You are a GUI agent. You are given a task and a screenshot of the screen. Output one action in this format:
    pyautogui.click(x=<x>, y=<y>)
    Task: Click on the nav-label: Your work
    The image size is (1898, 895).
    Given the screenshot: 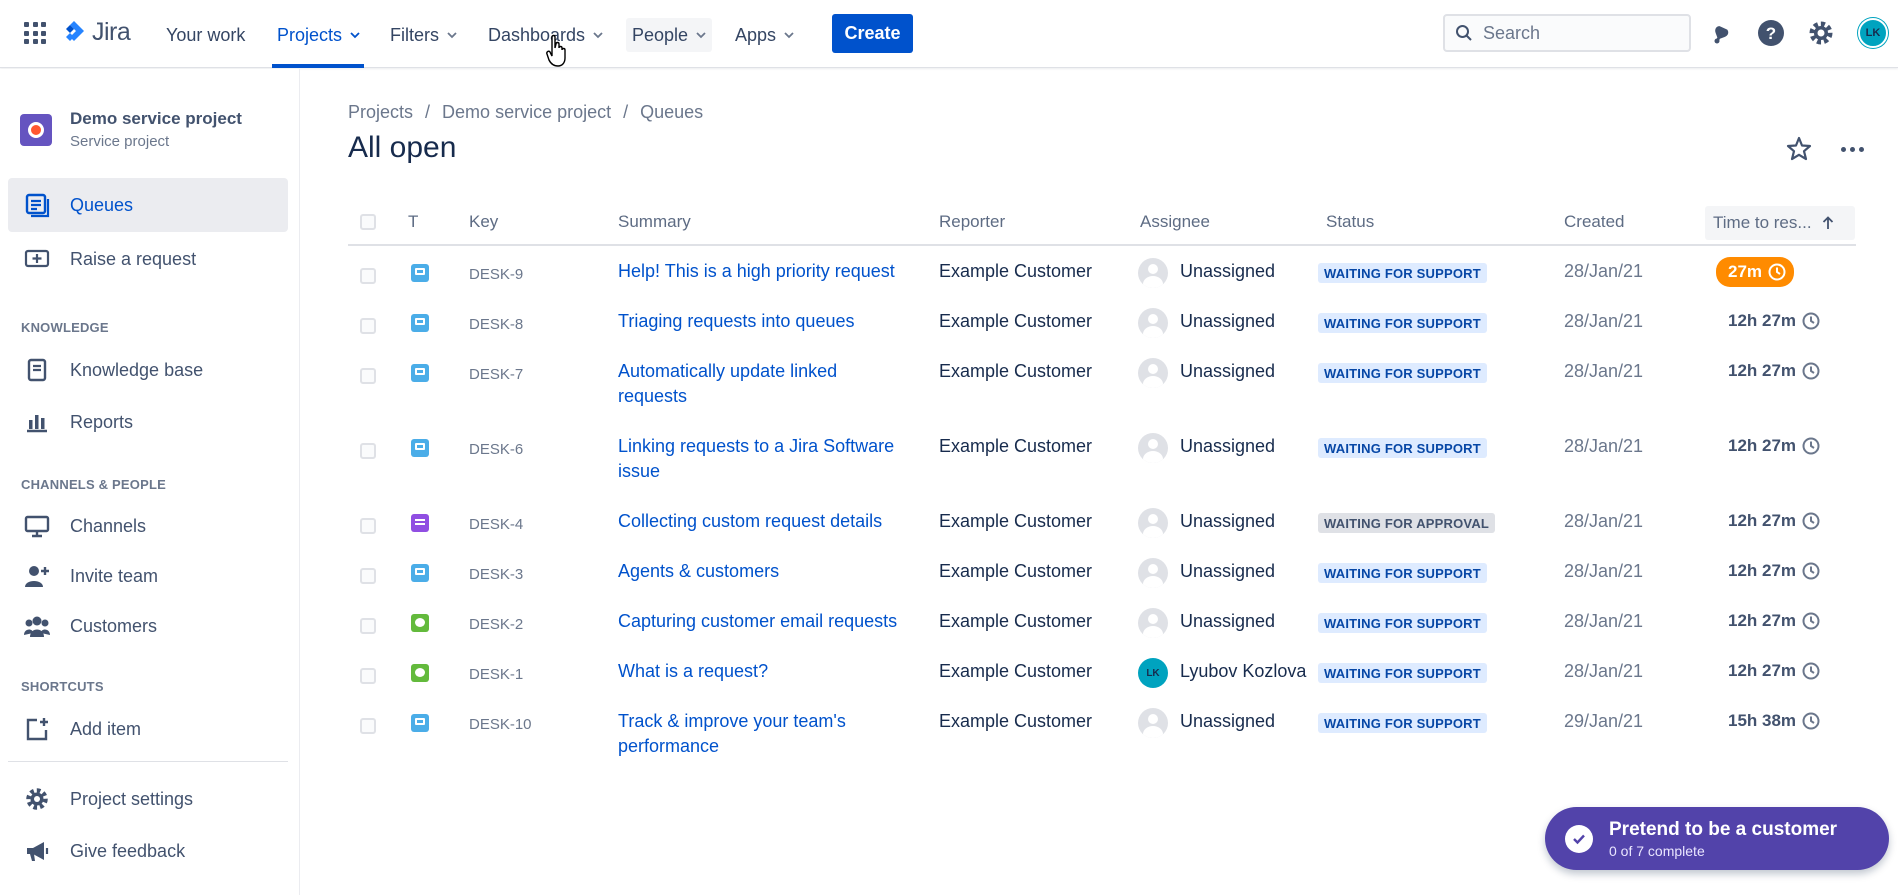 What is the action you would take?
    pyautogui.click(x=206, y=34)
    